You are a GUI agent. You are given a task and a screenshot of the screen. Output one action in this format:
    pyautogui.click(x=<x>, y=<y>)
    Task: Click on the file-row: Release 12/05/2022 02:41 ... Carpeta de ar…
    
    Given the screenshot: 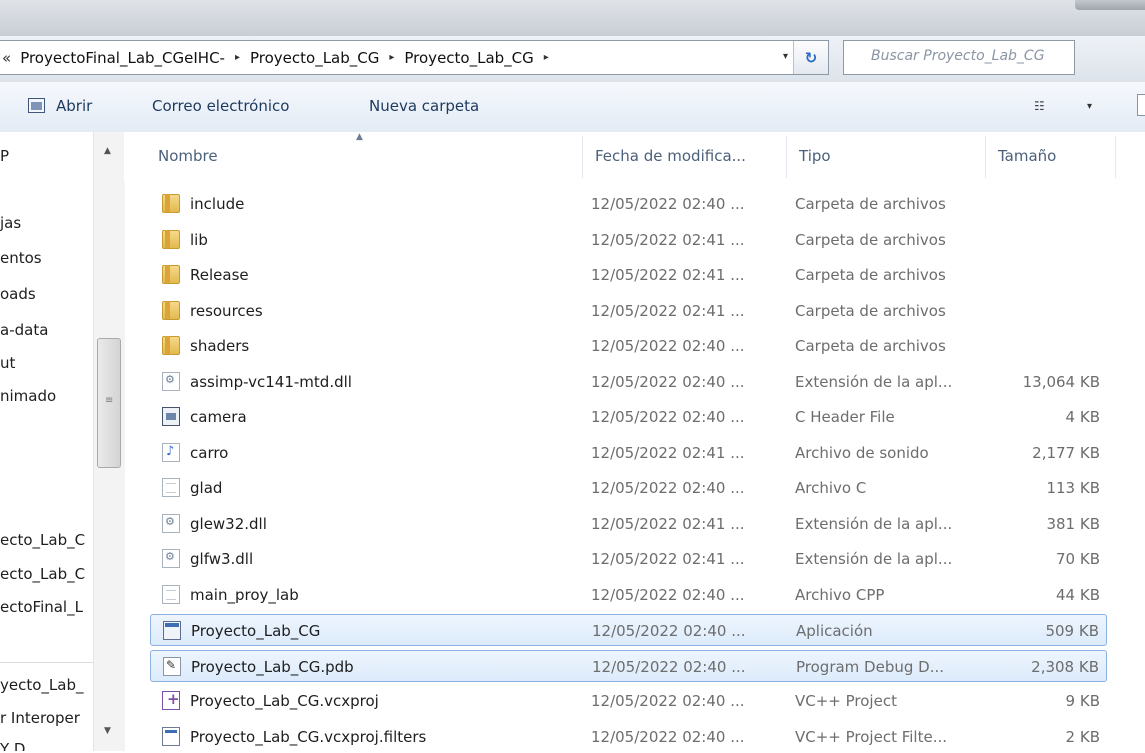 What is the action you would take?
    pyautogui.click(x=628, y=275)
    